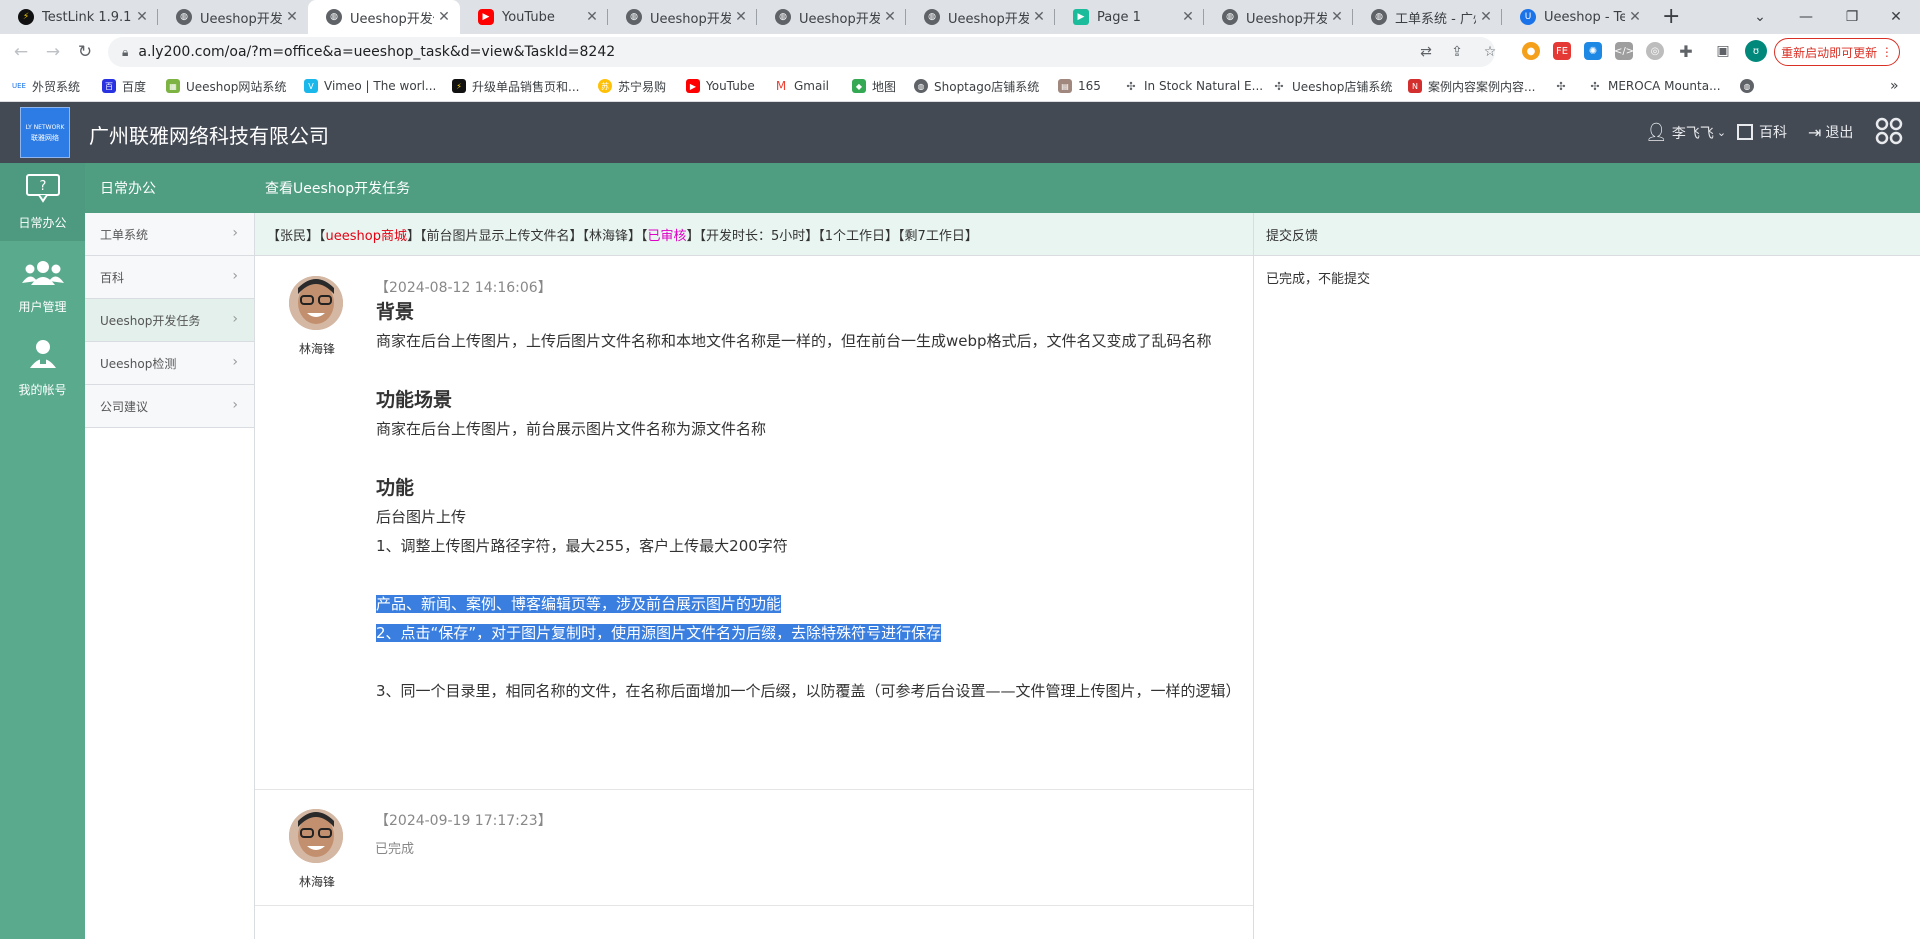  I want to click on youtube-icon: ▶, so click(693, 86).